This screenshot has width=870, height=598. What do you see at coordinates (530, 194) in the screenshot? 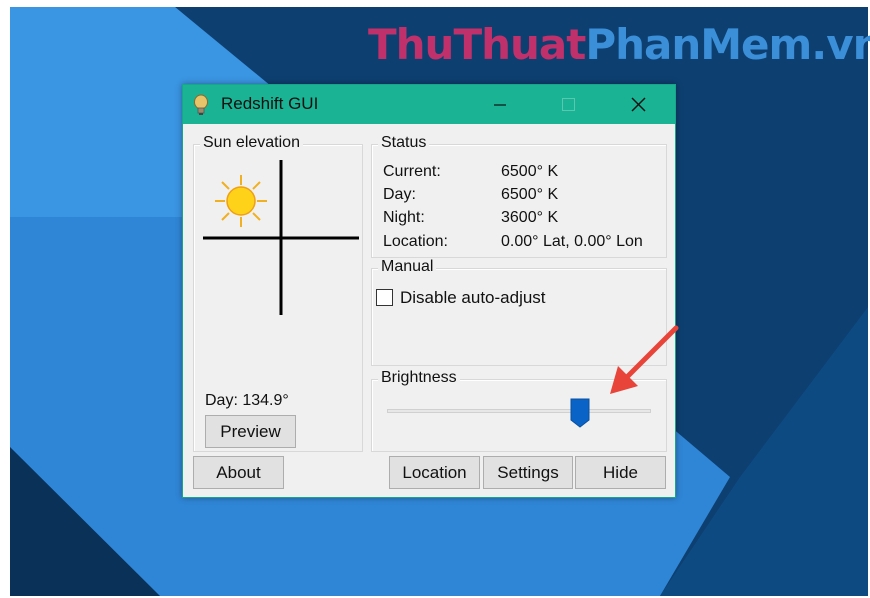
I see `status-day-value: 6500° K` at bounding box center [530, 194].